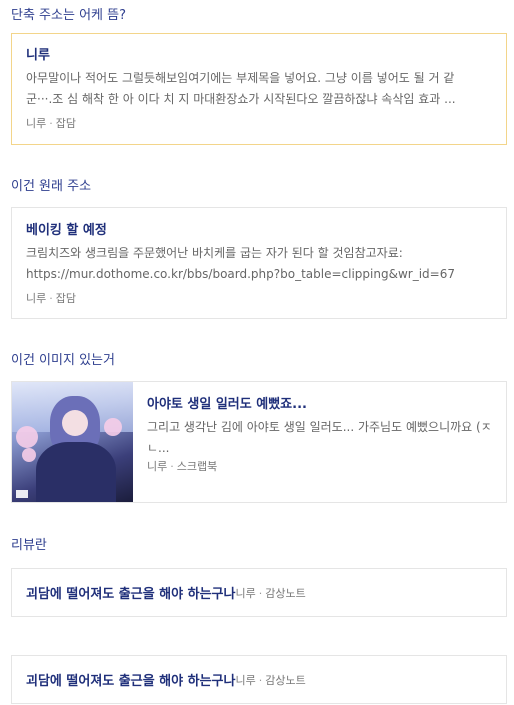 This screenshot has height=705, width=514. What do you see at coordinates (63, 360) in the screenshot?
I see `section-heading-with-image: 이건 이미지 있는거` at bounding box center [63, 360].